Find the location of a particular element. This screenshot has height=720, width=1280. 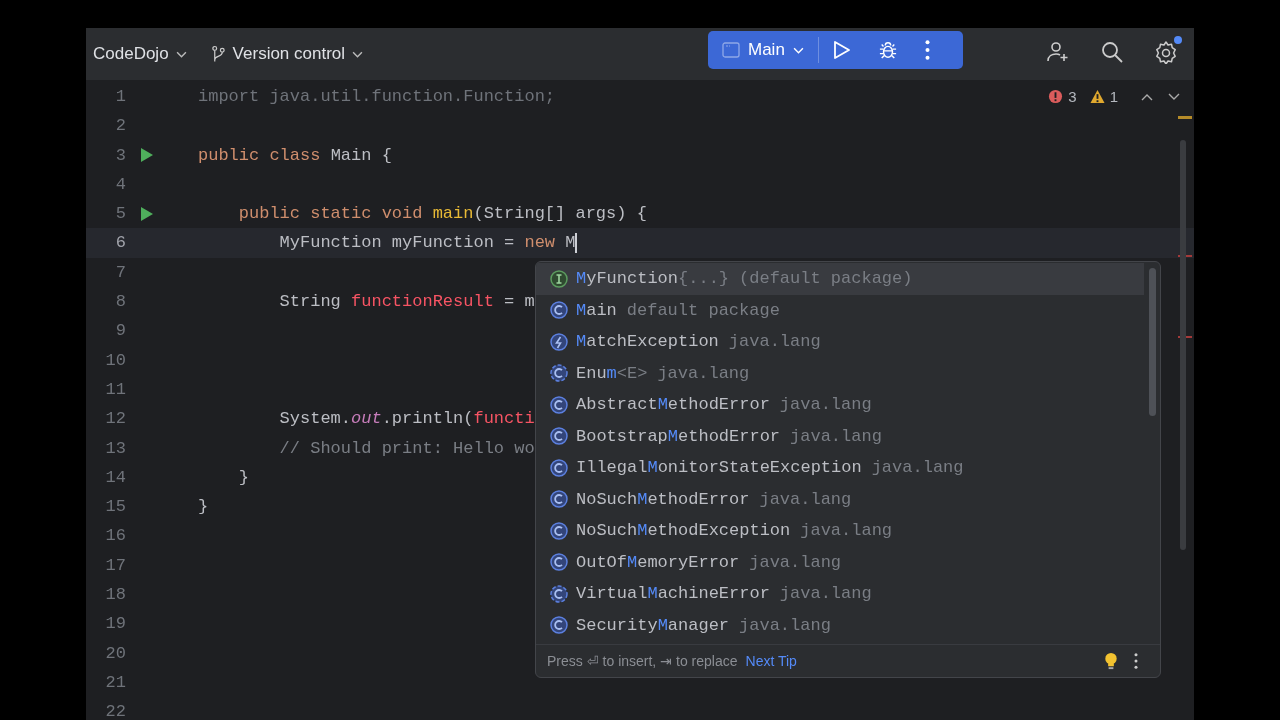

line-number: 18 is located at coordinates (115, 595).